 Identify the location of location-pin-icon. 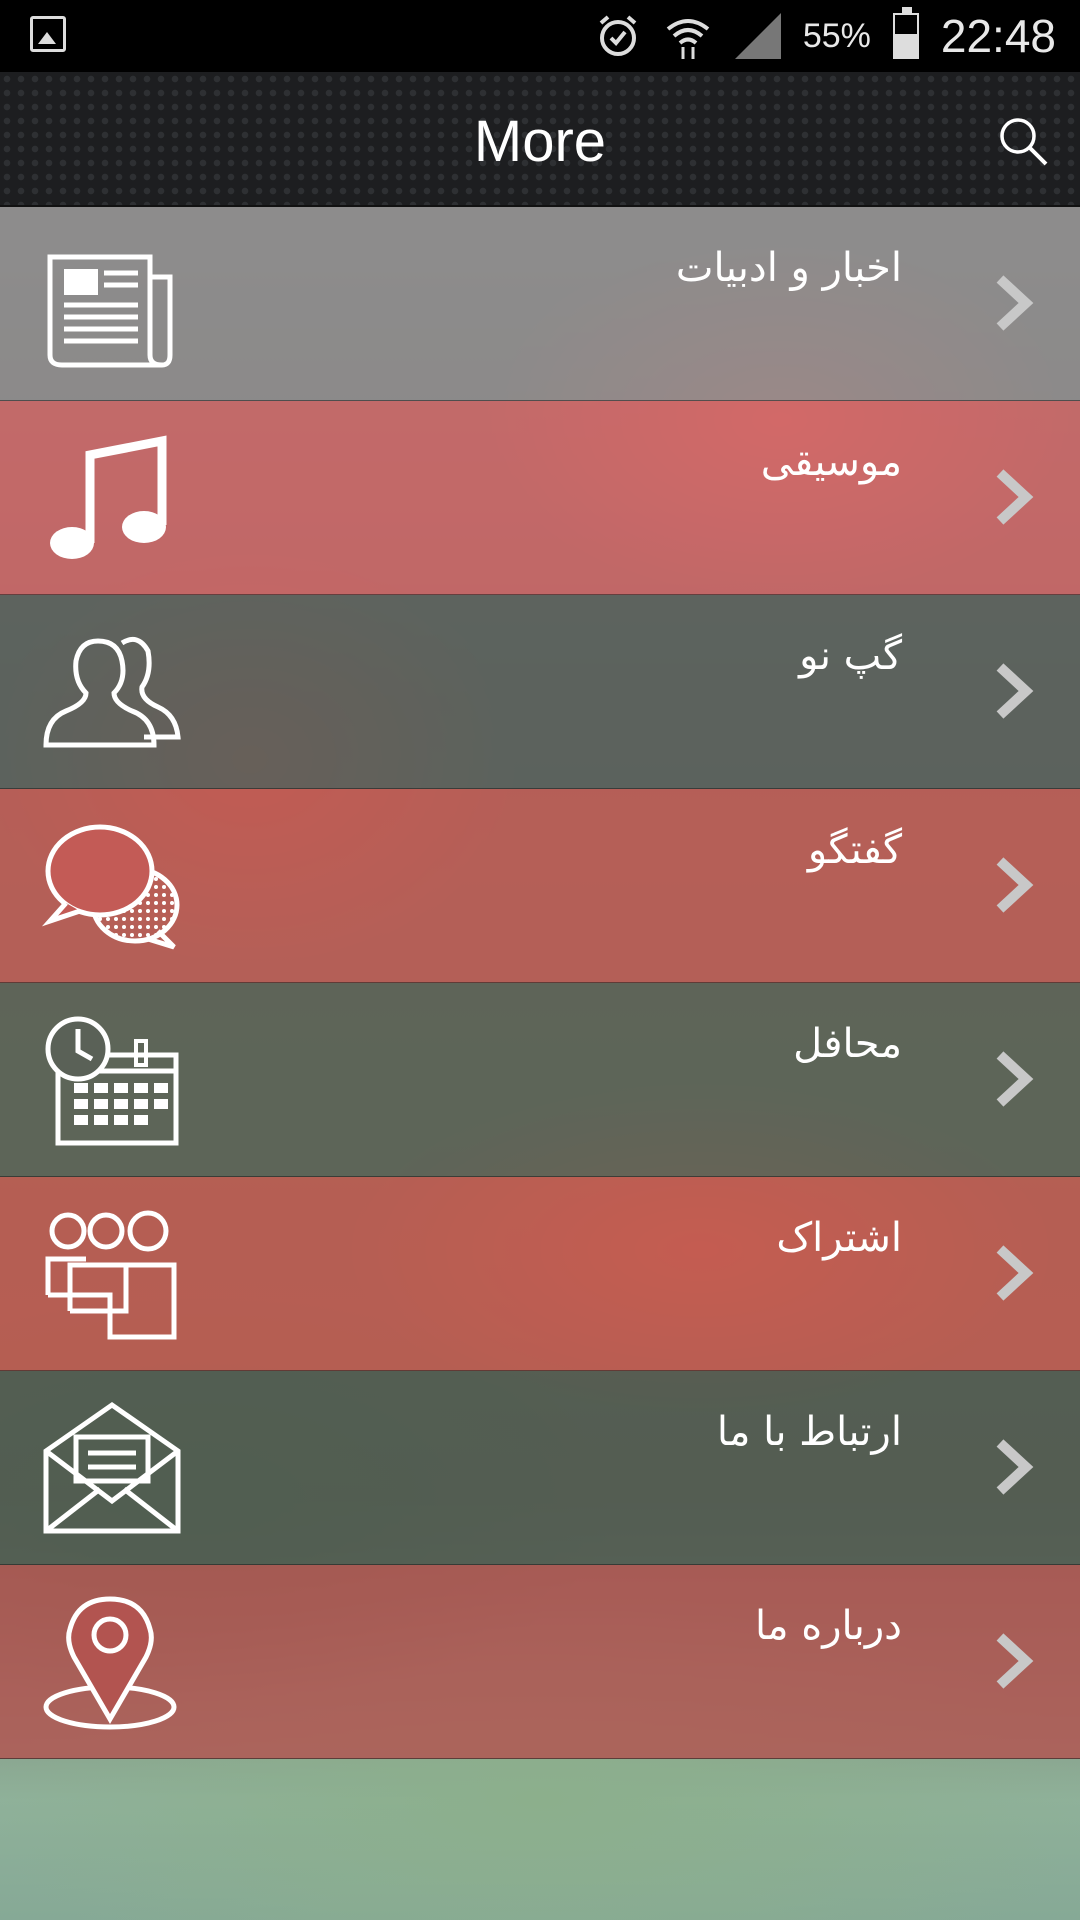
(112, 1662).